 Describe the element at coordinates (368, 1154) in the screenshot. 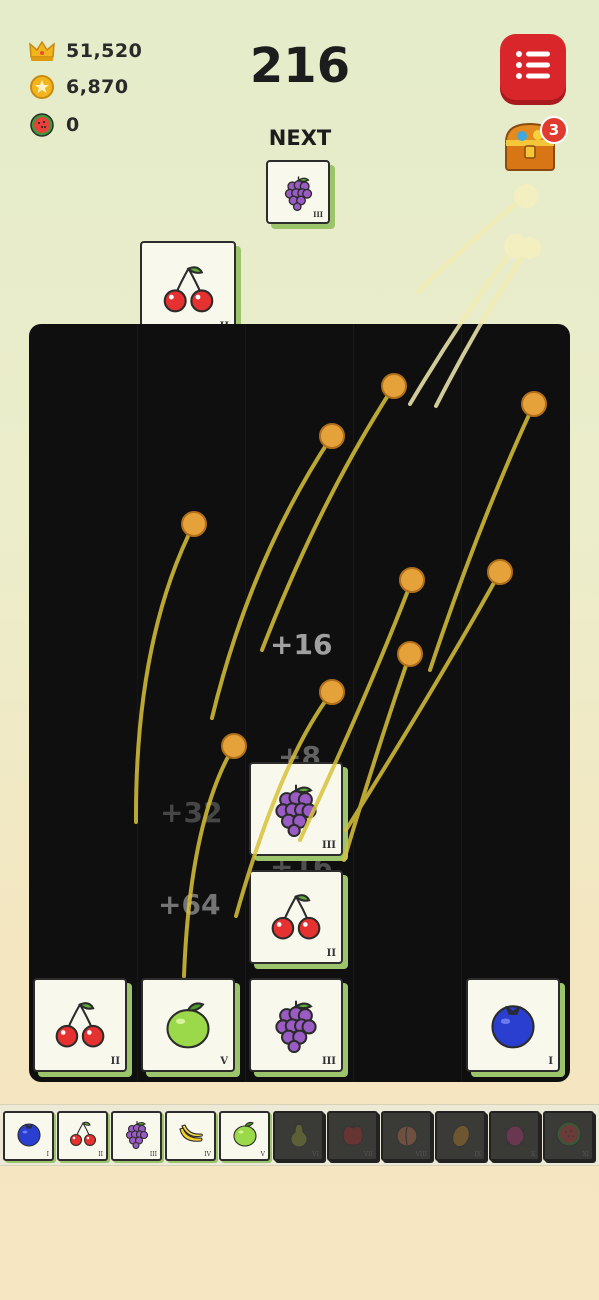

I see `collection-rank: VII` at that location.